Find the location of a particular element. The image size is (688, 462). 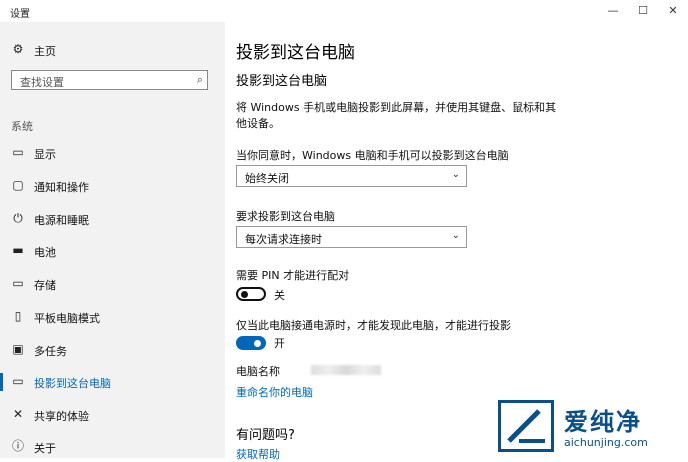

active-indicator is located at coordinates (1, 382).